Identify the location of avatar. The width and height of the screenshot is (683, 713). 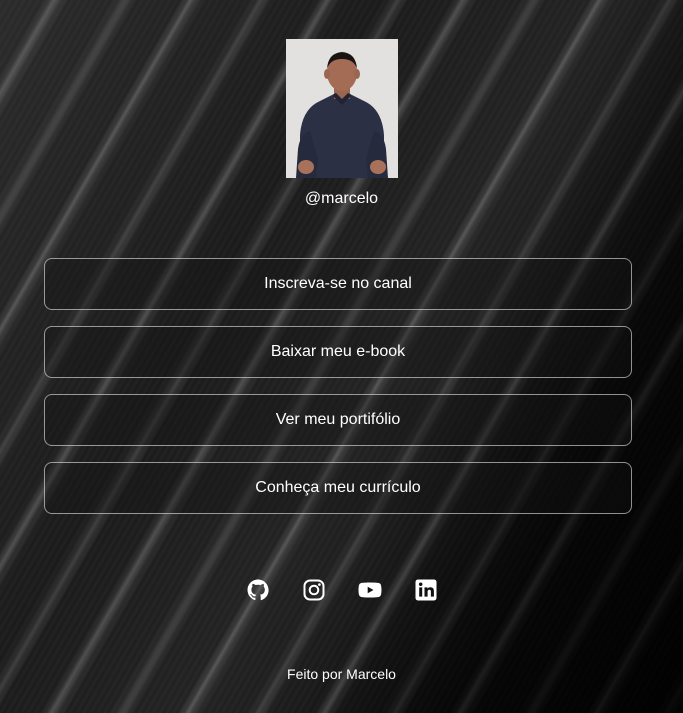
(341, 108).